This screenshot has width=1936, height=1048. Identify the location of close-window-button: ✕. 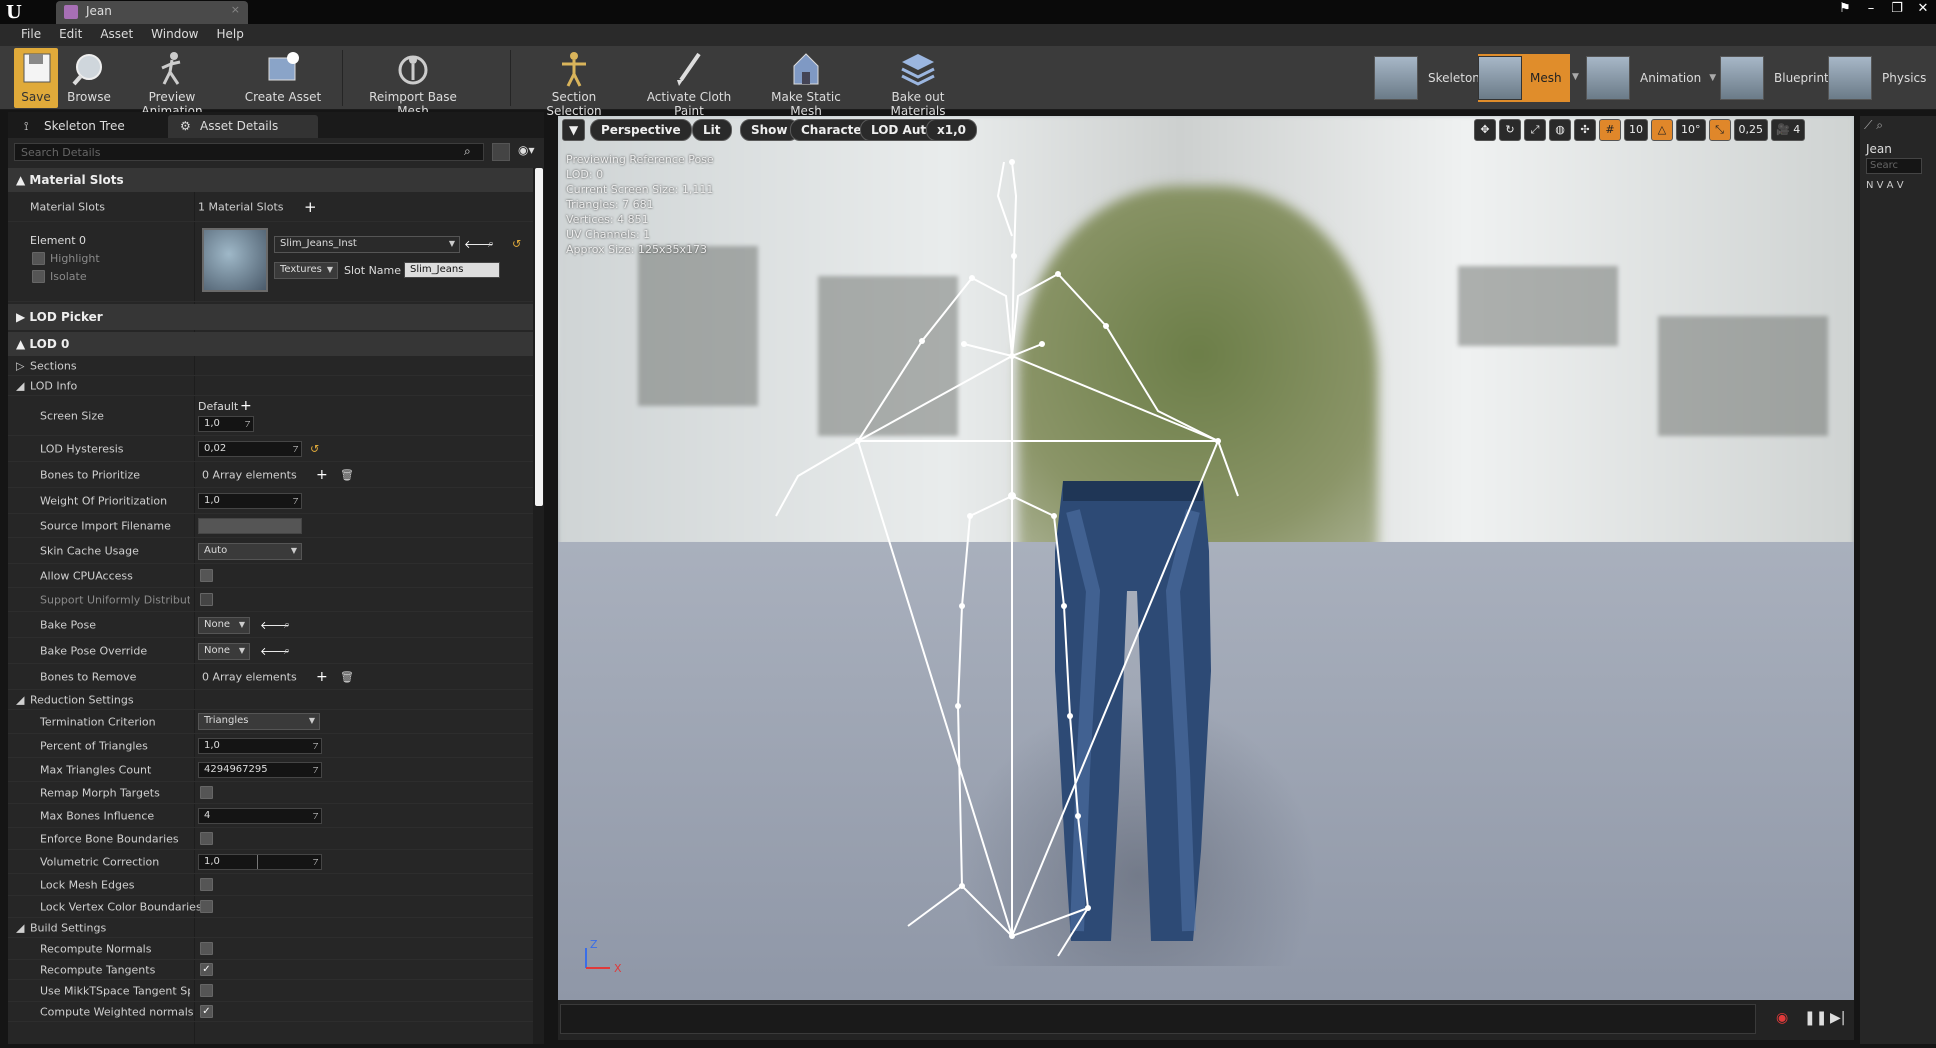
(1923, 9).